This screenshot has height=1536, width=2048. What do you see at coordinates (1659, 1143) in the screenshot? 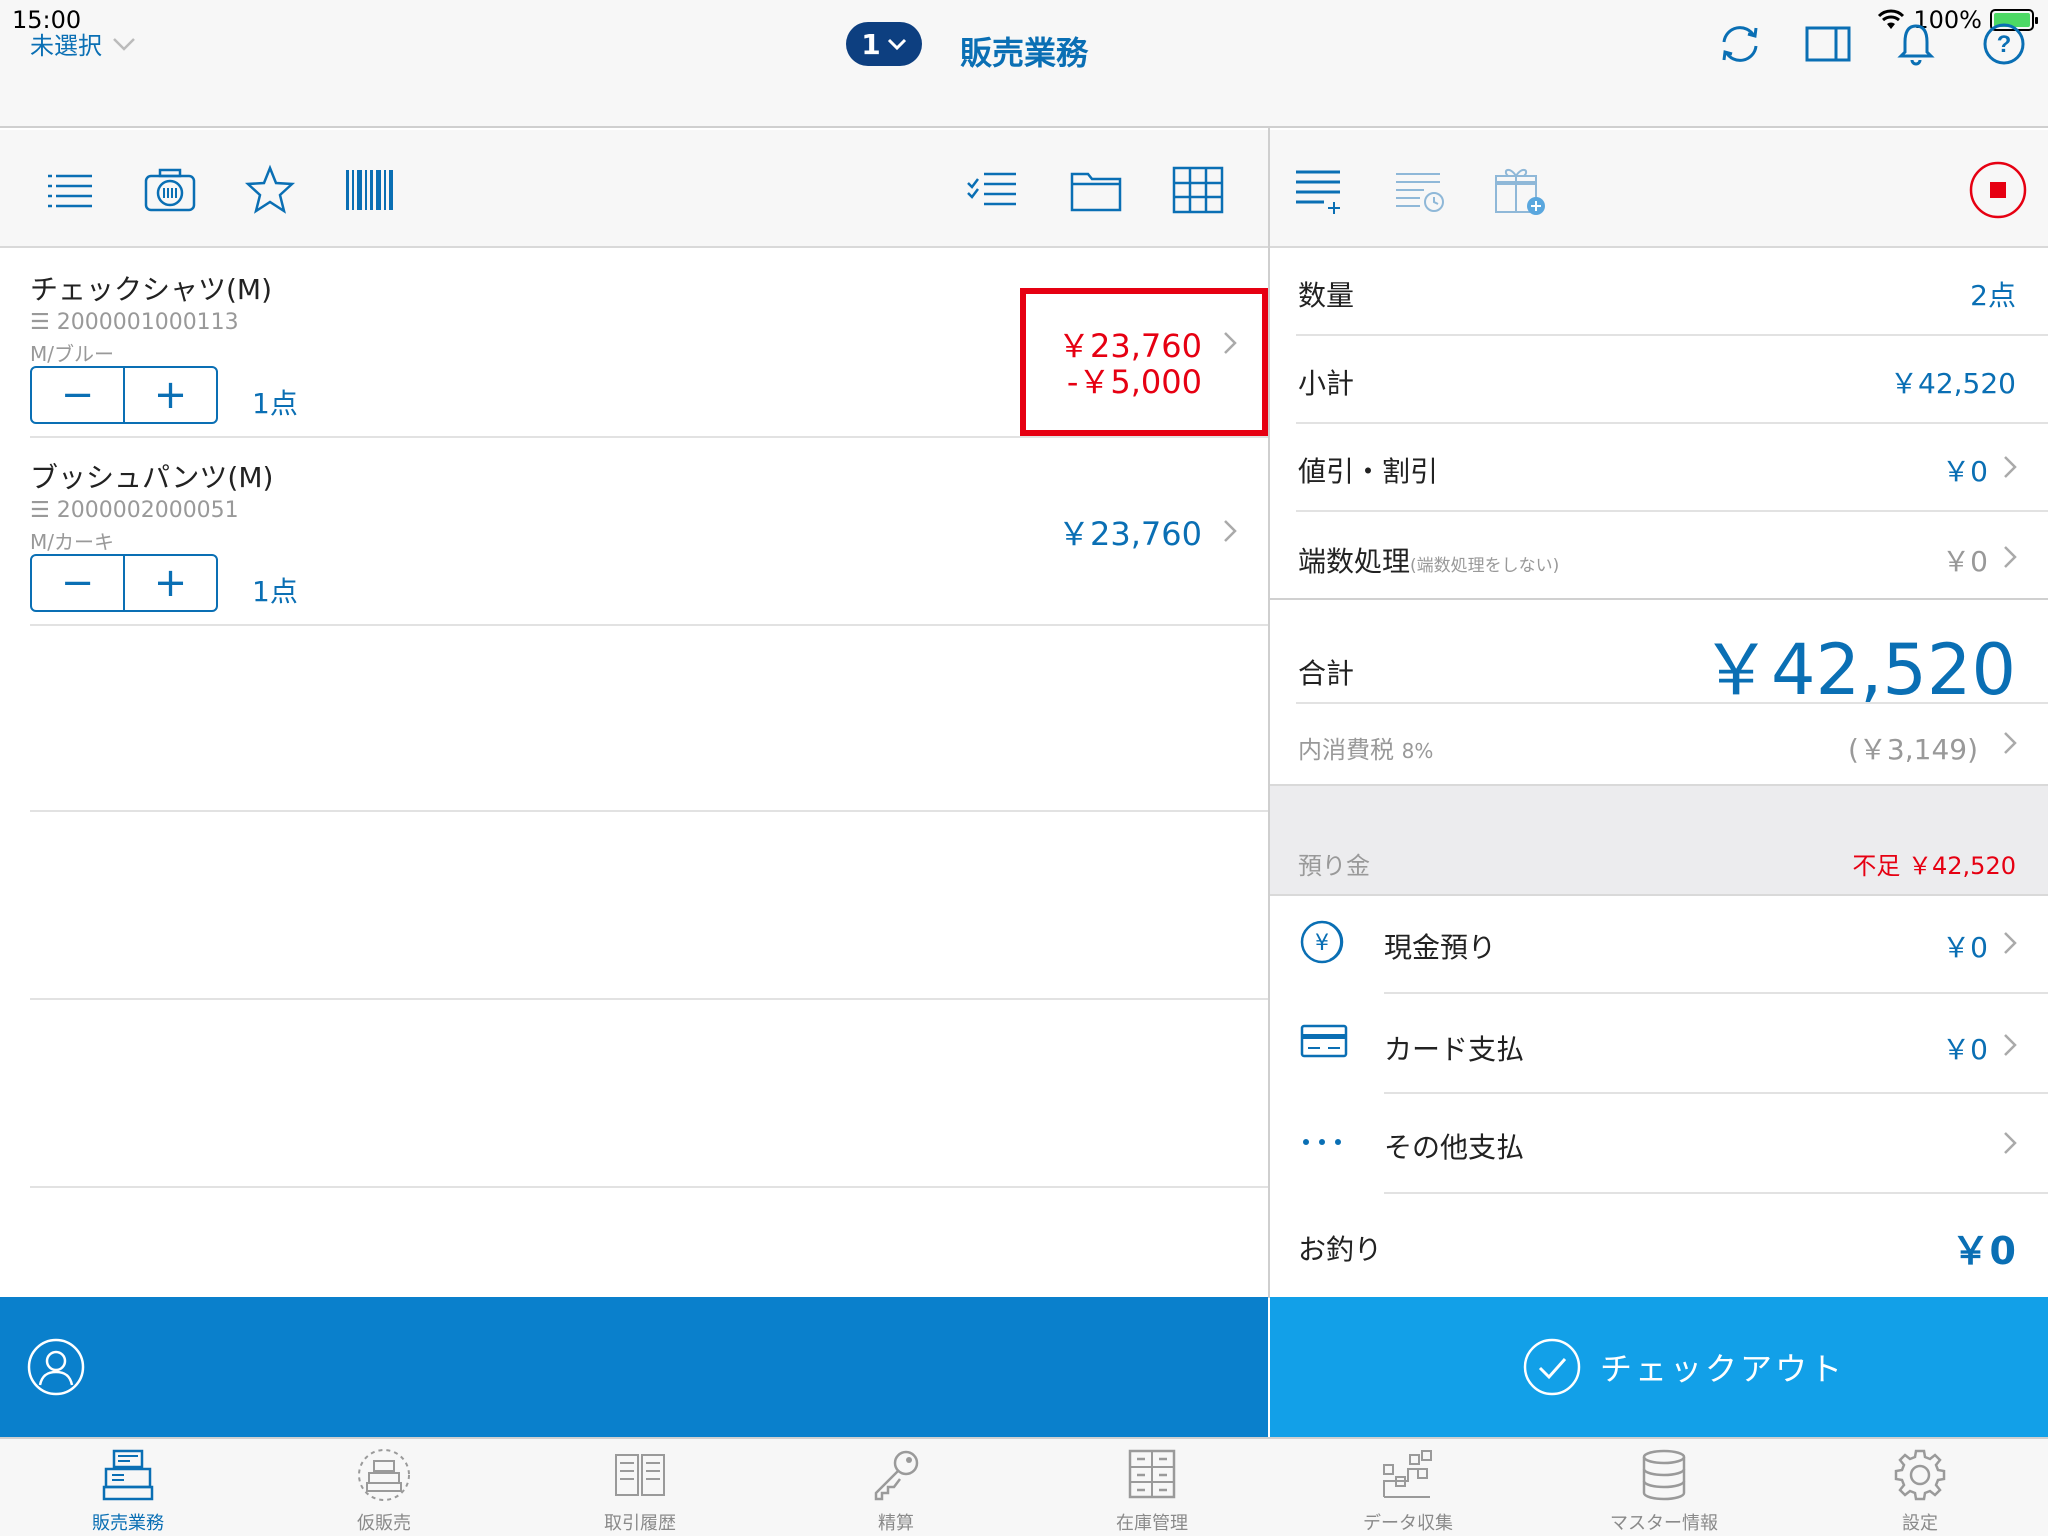
I see `other-payment-row: その他支払` at bounding box center [1659, 1143].